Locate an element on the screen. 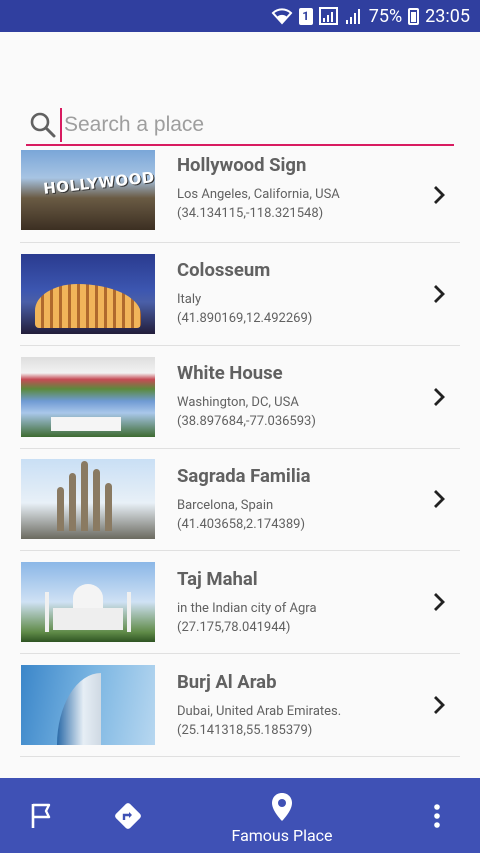  place-title: White House is located at coordinates (230, 373).